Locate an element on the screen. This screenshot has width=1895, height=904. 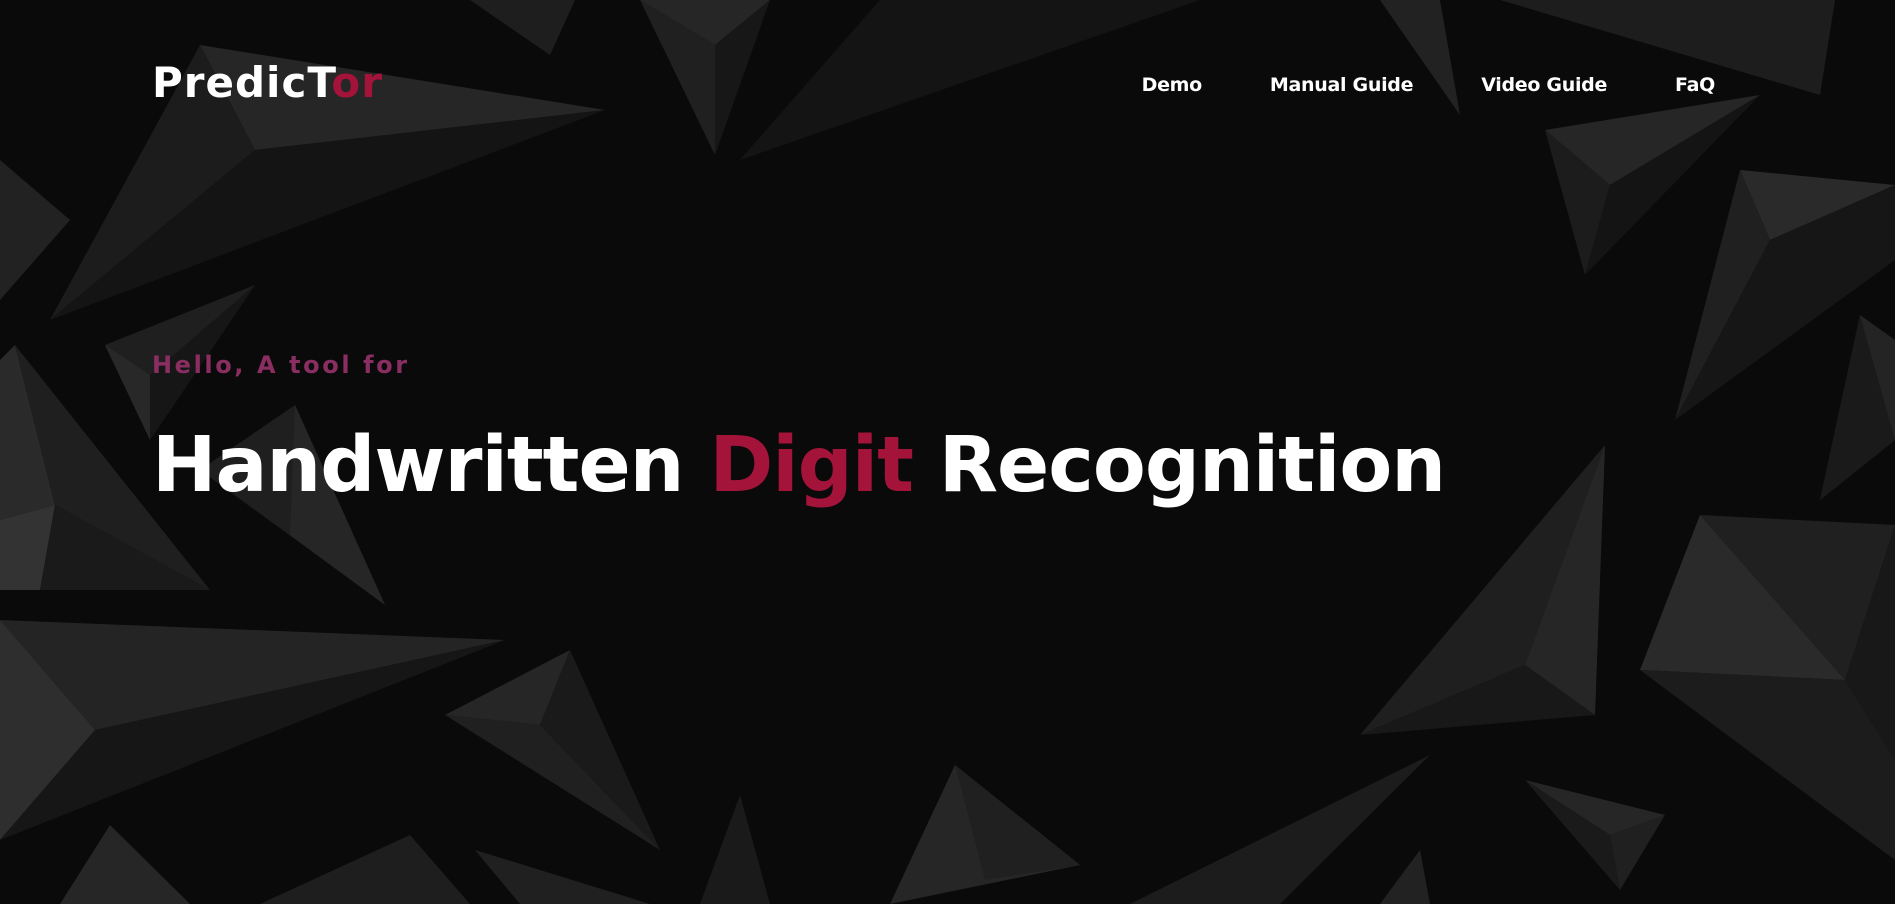
hero-title-part1: Handwritten is located at coordinates (418, 466).